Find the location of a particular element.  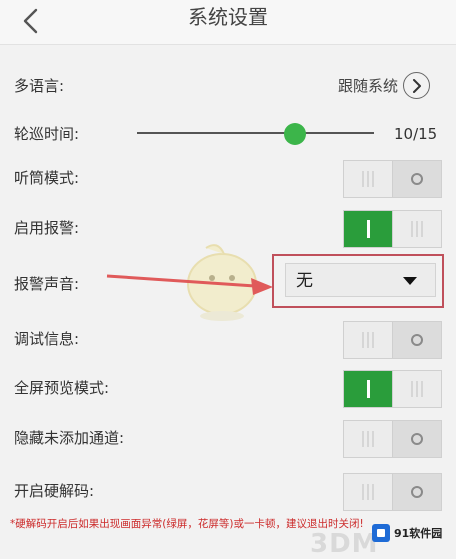

watermark-logo-icon is located at coordinates (381, 533).